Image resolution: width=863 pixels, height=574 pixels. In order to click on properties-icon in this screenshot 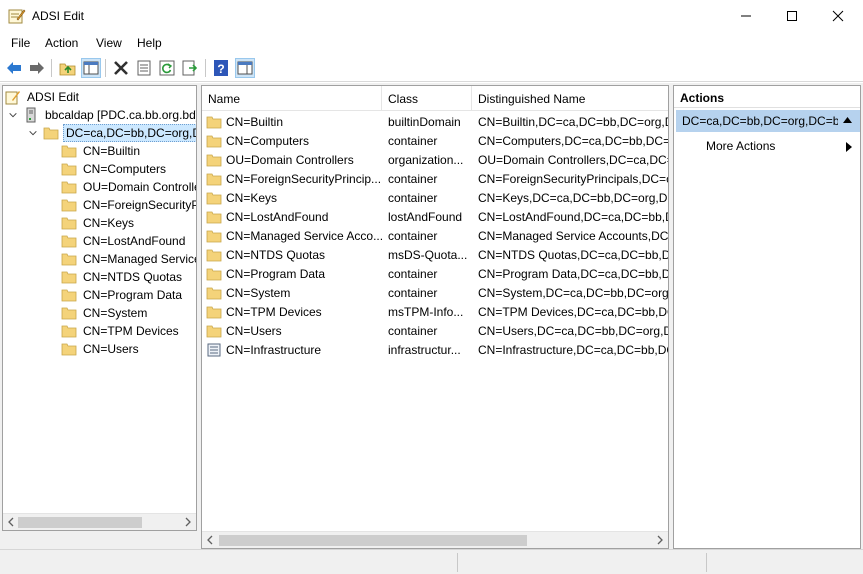, I will do `click(144, 68)`.